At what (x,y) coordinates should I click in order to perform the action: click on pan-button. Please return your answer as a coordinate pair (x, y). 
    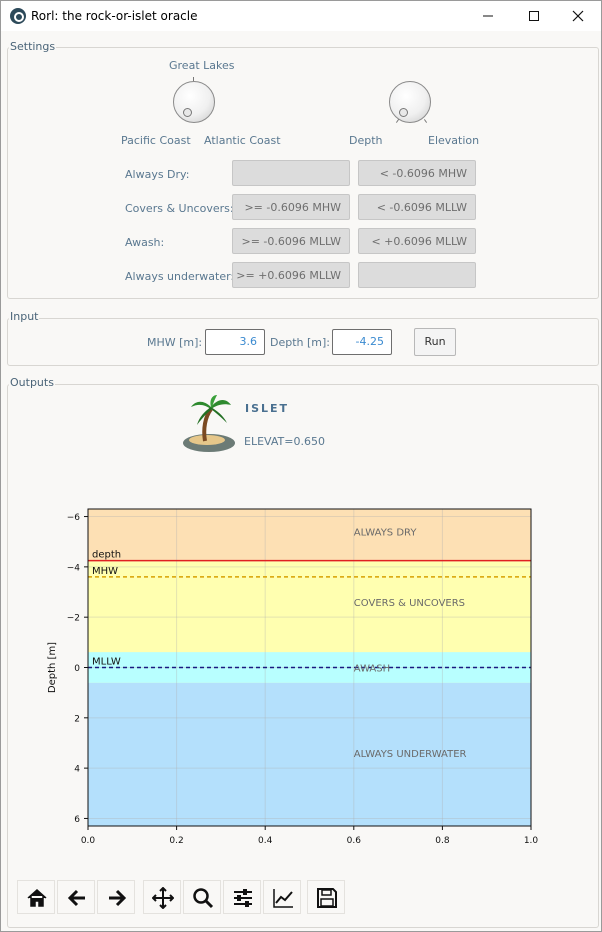
    Looking at the image, I should click on (162, 897).